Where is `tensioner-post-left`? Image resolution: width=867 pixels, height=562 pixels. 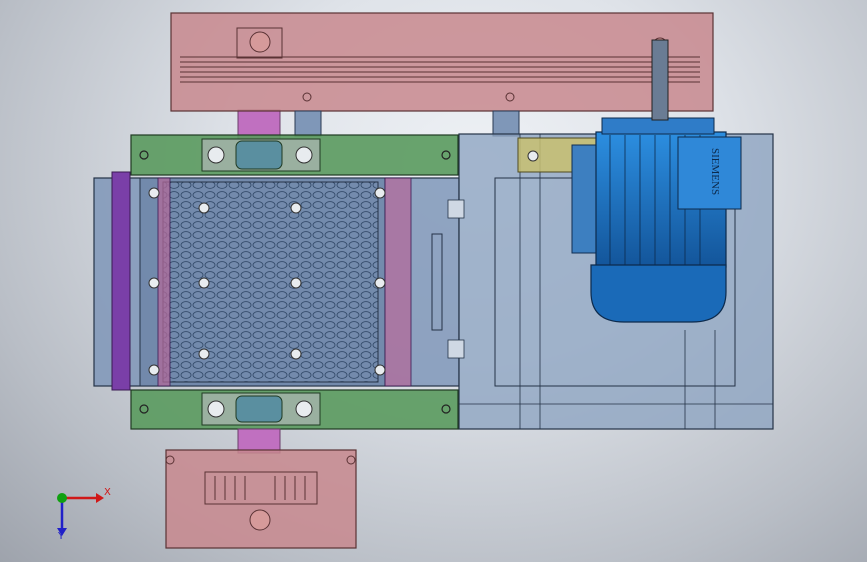
tensioner-post-left is located at coordinates (308, 123).